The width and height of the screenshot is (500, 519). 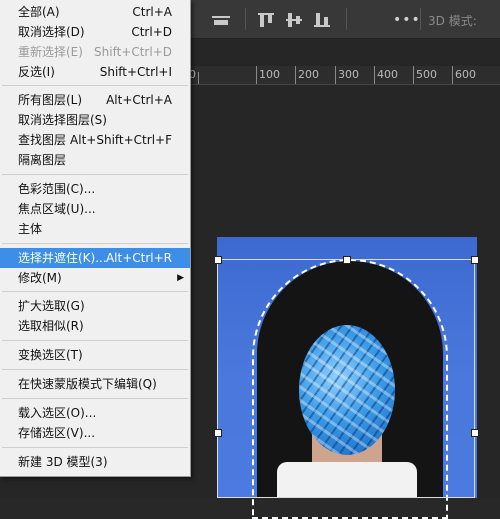 I want to click on menu-item-label: 反选(I), so click(x=36, y=72).